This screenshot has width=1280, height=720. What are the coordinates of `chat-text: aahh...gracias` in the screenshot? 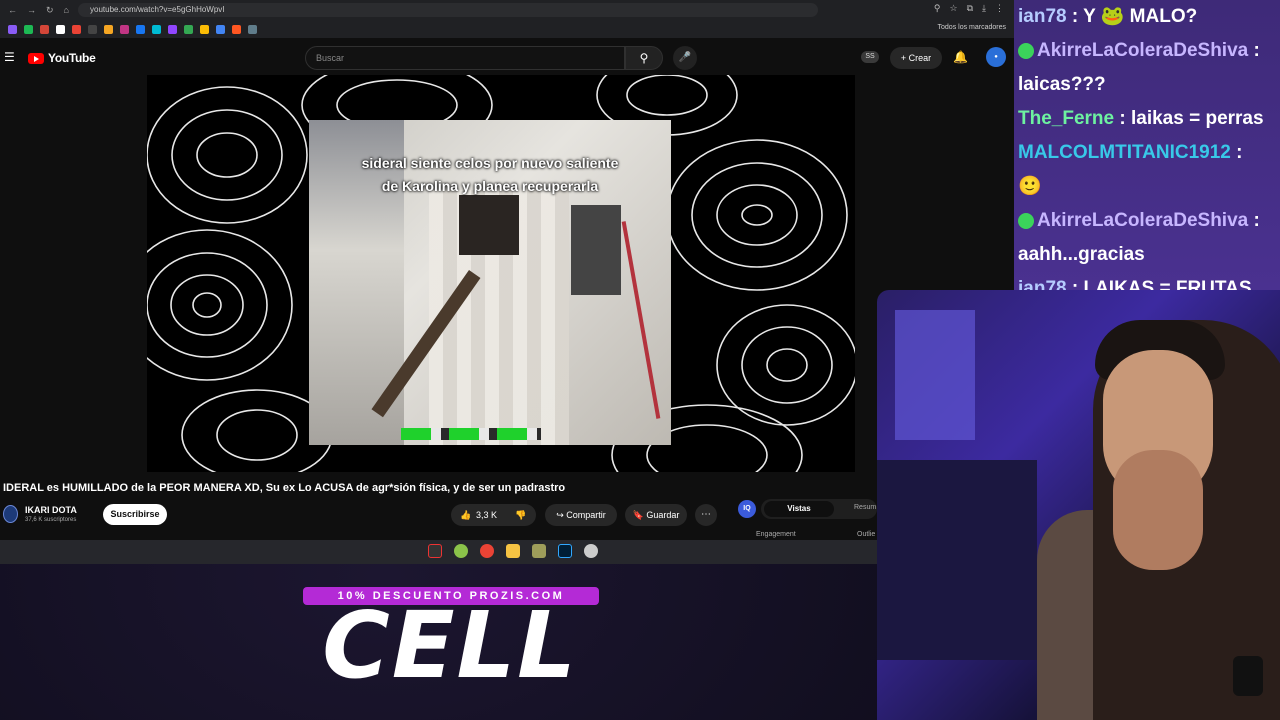 It's located at (1081, 254).